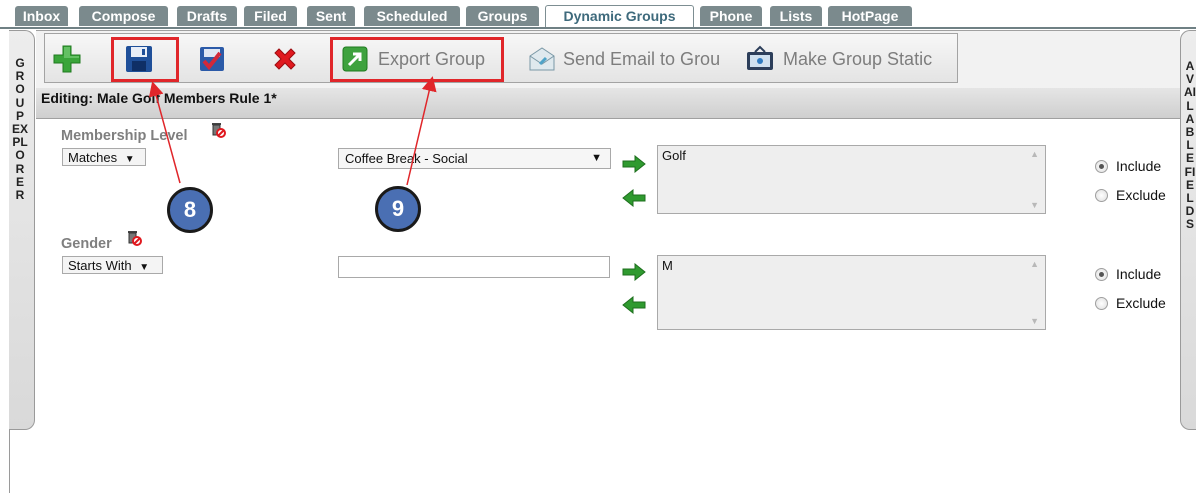 This screenshot has height=493, width=1196. Describe the element at coordinates (190, 210) in the screenshot. I see `callout-badge-8: 8` at that location.